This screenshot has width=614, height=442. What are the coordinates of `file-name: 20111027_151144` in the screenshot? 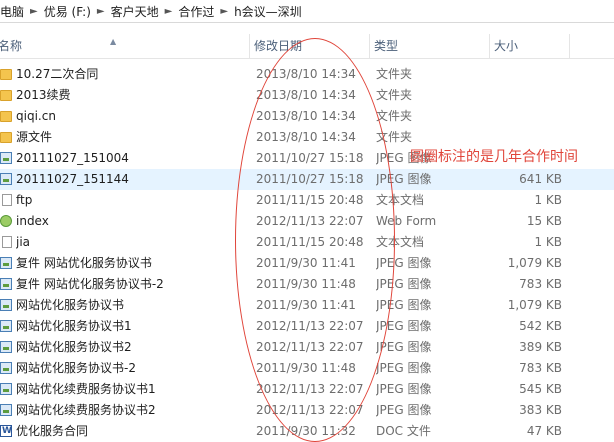 It's located at (72, 179).